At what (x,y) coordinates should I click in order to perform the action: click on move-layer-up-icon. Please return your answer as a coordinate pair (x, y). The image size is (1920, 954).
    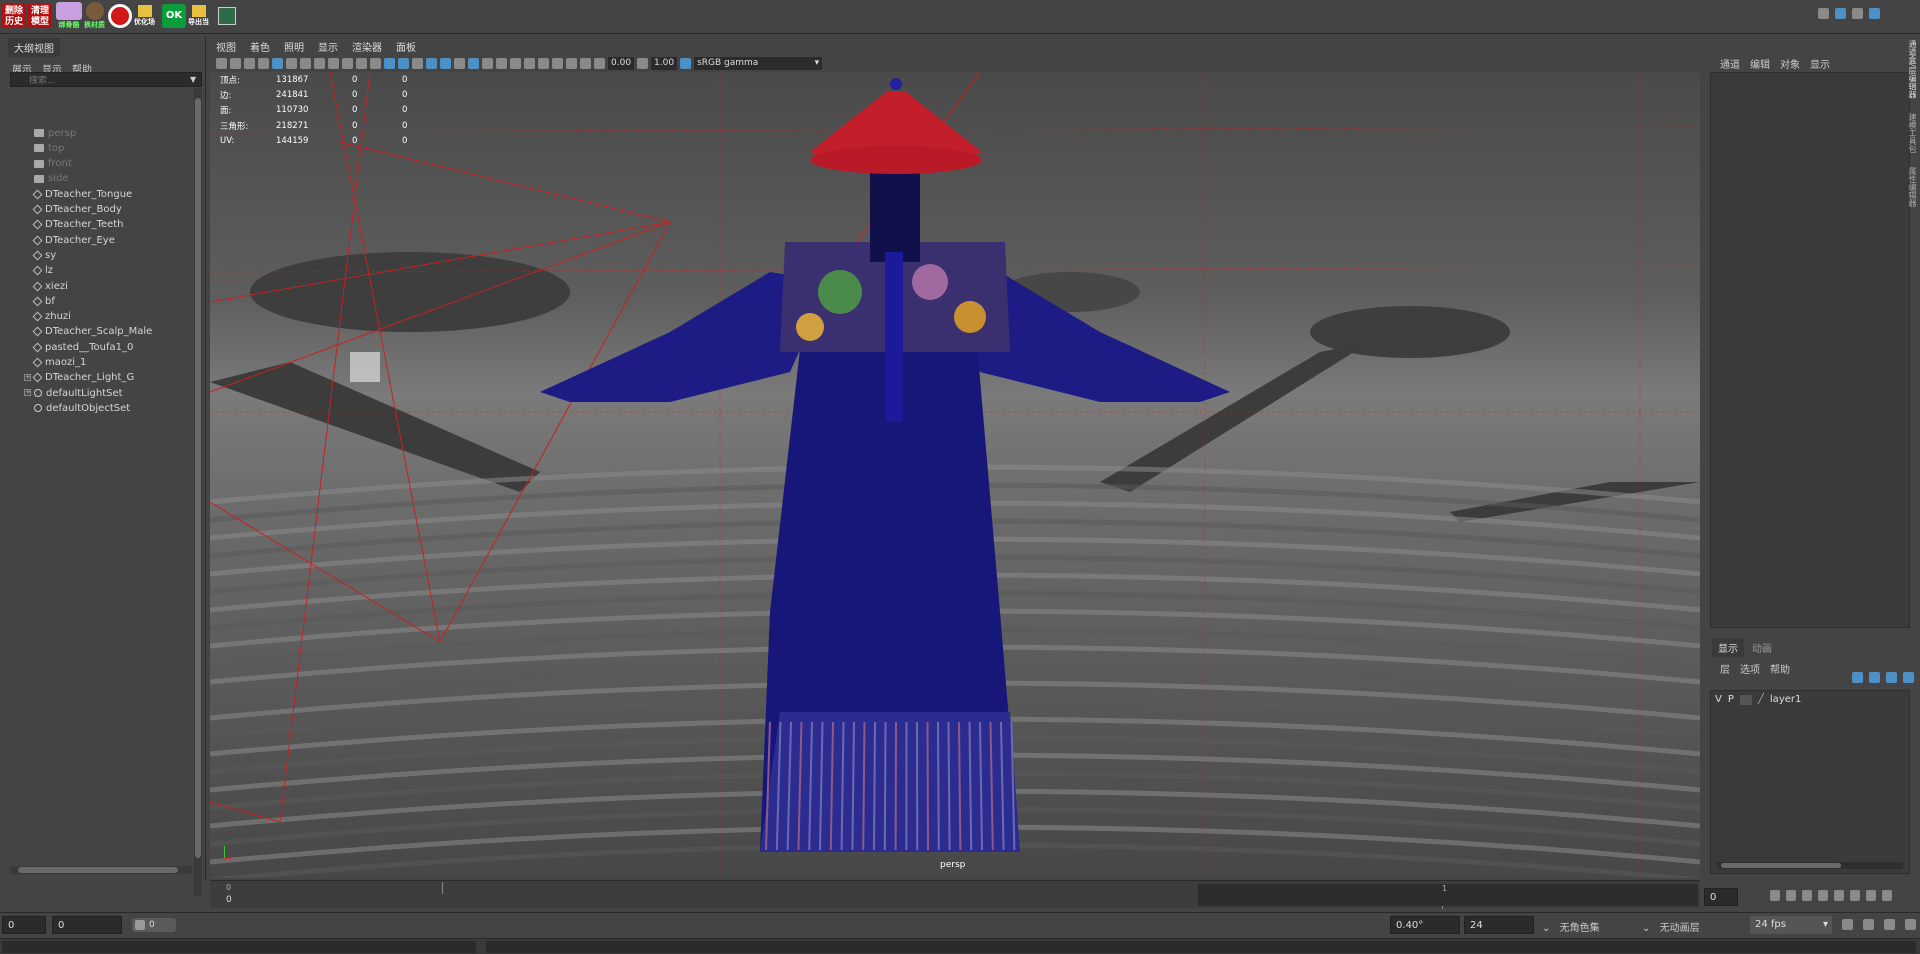
    Looking at the image, I should click on (1857, 677).